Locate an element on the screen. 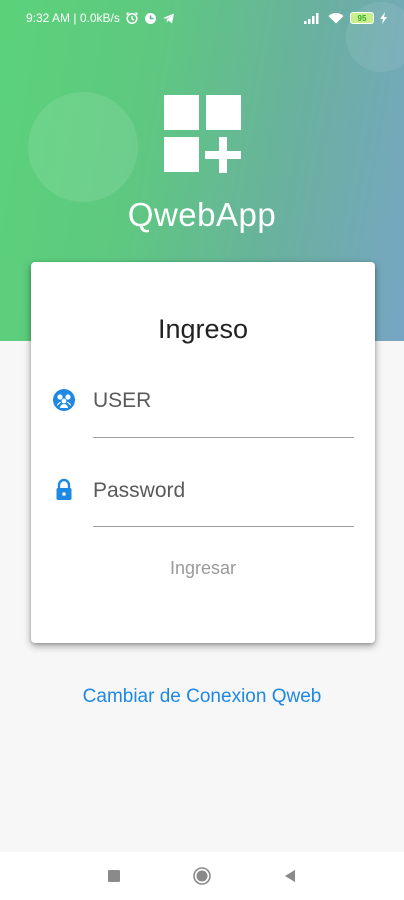  status-left: 9:32 AM | 0.0kB/s is located at coordinates (100, 18).